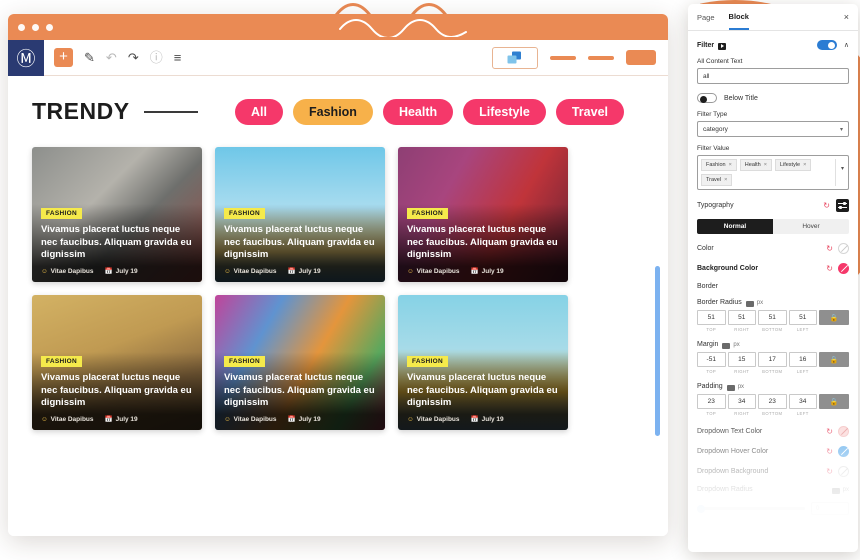 This screenshot has width=860, height=560. I want to click on margin-top: -51, so click(711, 359).